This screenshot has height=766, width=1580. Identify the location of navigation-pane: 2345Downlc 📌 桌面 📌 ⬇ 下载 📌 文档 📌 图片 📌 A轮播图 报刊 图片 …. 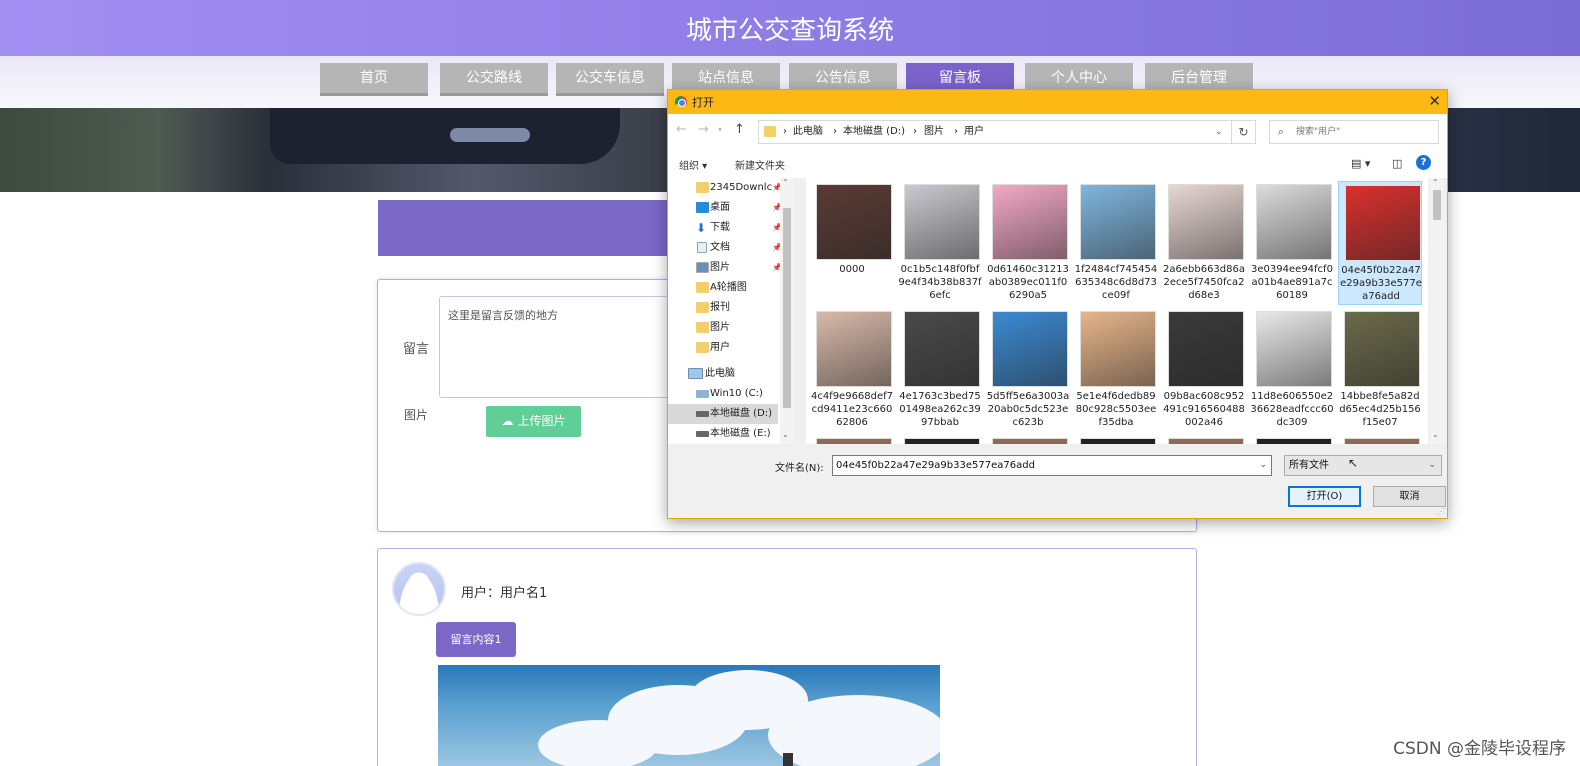
(730, 311).